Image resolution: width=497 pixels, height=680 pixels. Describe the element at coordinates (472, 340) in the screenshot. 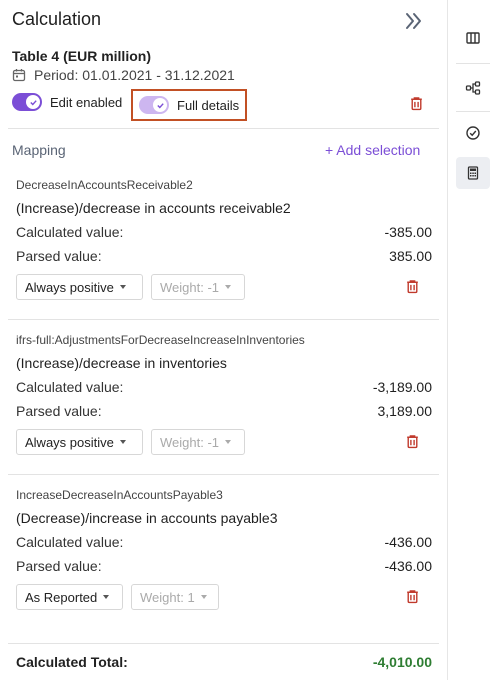

I see `side-toolbar` at that location.